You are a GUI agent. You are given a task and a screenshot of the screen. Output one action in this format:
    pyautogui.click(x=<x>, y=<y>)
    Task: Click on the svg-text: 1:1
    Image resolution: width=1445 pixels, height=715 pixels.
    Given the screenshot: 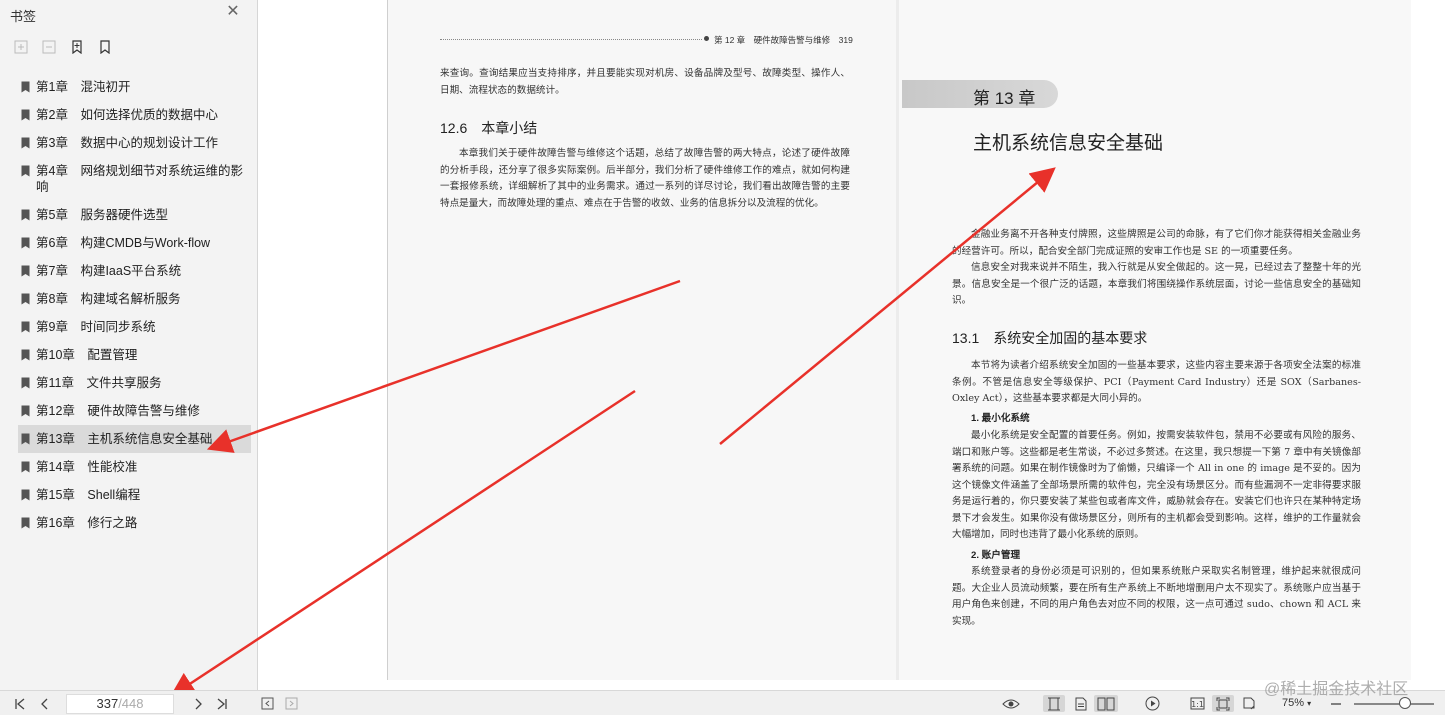 What is the action you would take?
    pyautogui.click(x=1197, y=704)
    